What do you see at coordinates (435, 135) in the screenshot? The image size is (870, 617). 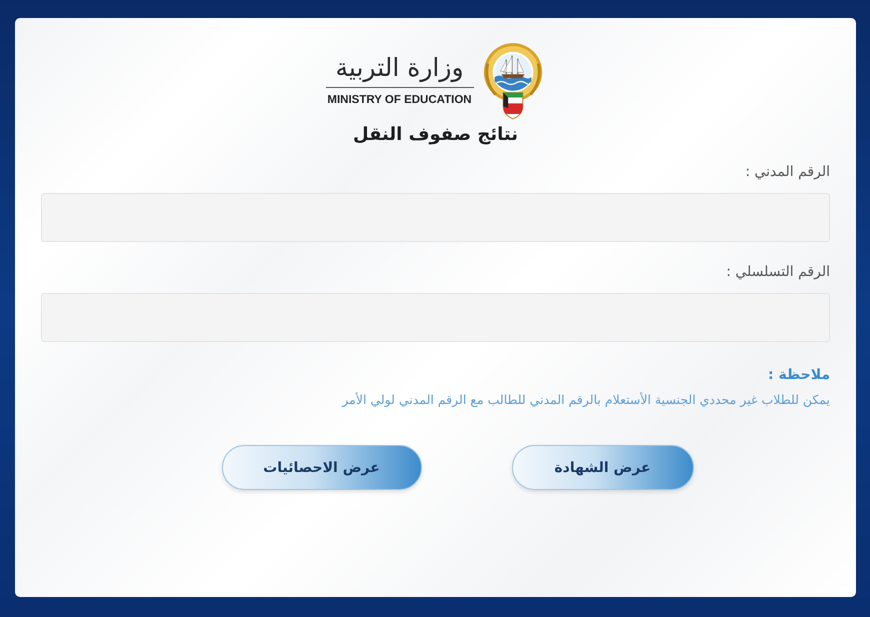 I see `page-title: نتائج صفوف النقل` at bounding box center [435, 135].